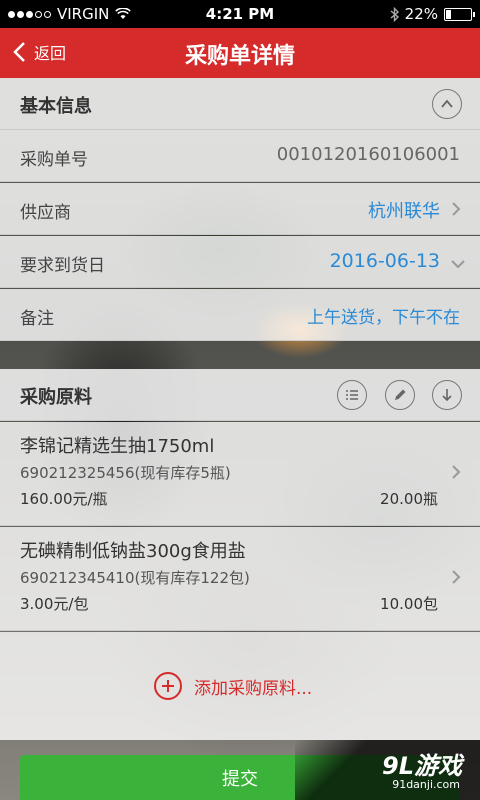  I want to click on basic-info-header: 基本信息, so click(240, 104).